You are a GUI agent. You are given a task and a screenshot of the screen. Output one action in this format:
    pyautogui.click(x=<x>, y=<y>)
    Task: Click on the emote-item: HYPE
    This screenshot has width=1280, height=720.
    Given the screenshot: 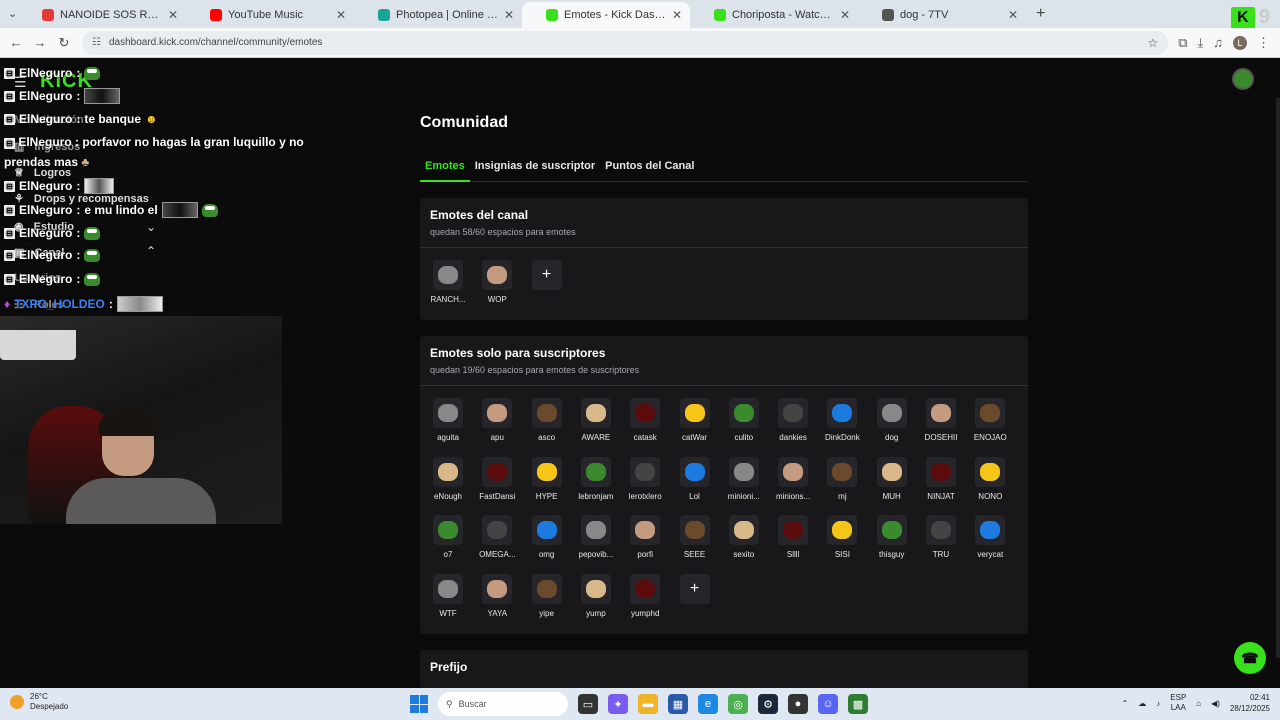 What is the action you would take?
    pyautogui.click(x=547, y=478)
    